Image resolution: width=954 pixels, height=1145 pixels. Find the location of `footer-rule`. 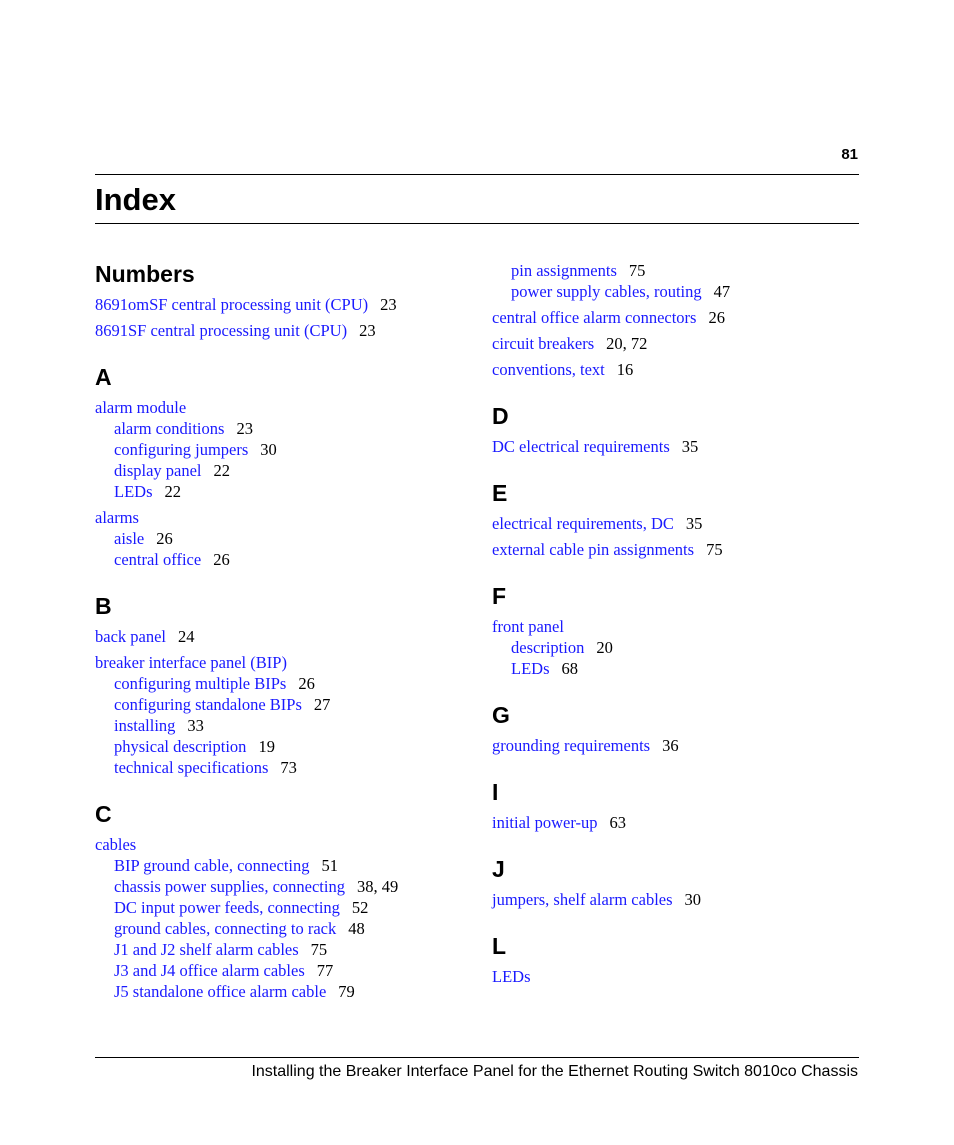

footer-rule is located at coordinates (477, 1057).